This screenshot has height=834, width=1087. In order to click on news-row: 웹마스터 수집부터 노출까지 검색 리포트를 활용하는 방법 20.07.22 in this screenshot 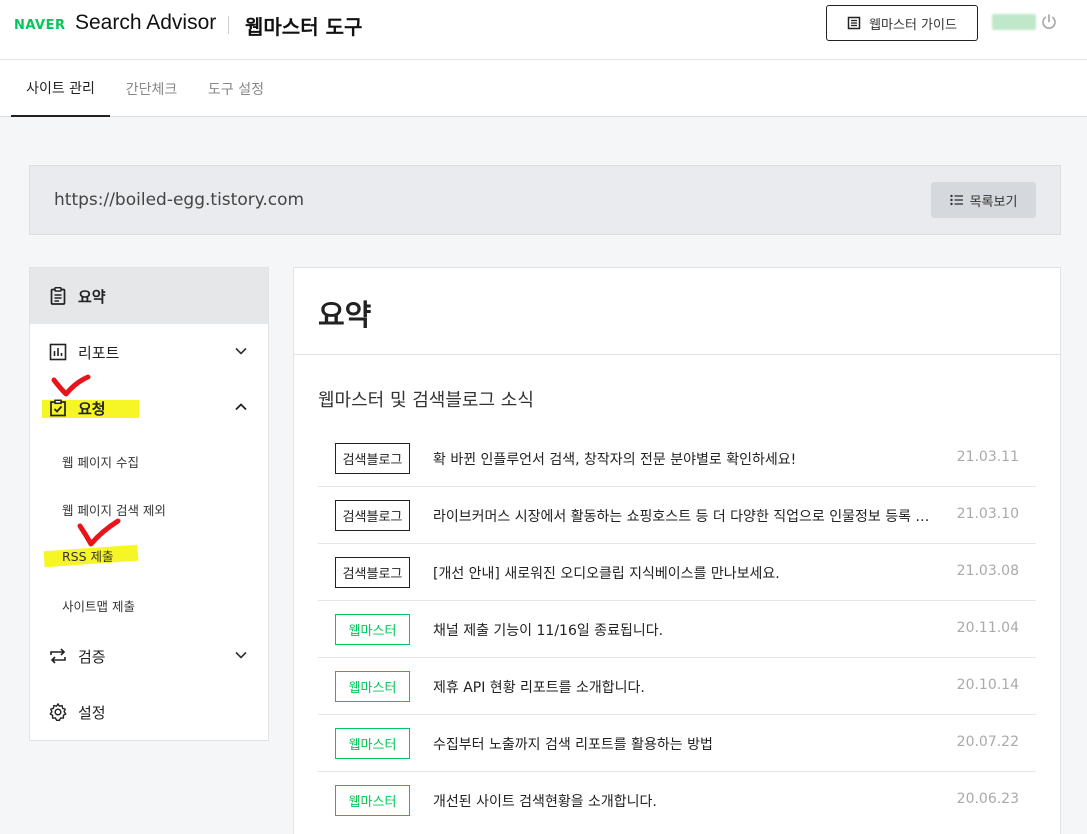, I will do `click(677, 743)`.